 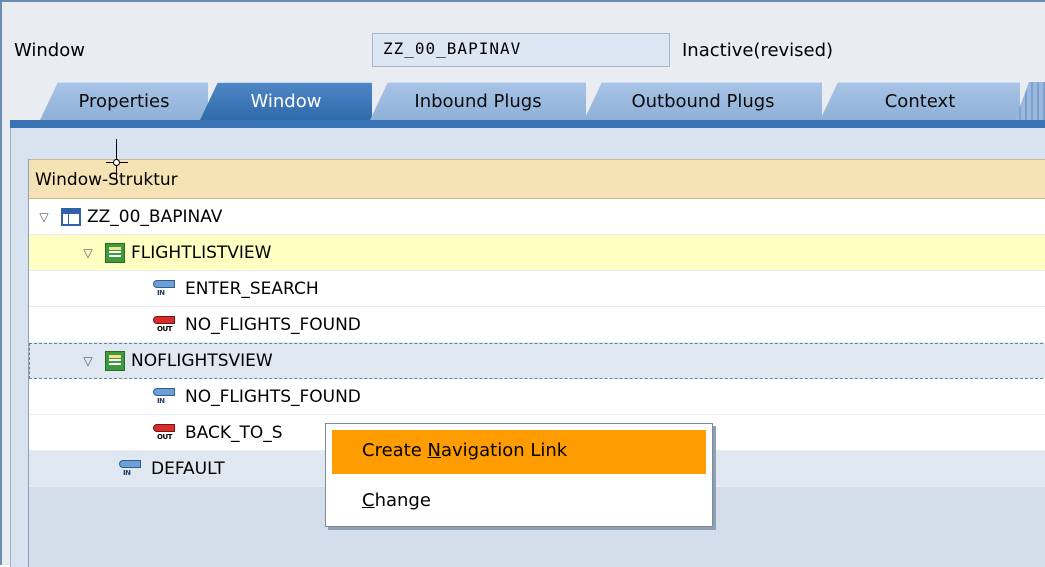 I want to click on tree-node-label: ENTER_SEARCH, so click(x=252, y=288).